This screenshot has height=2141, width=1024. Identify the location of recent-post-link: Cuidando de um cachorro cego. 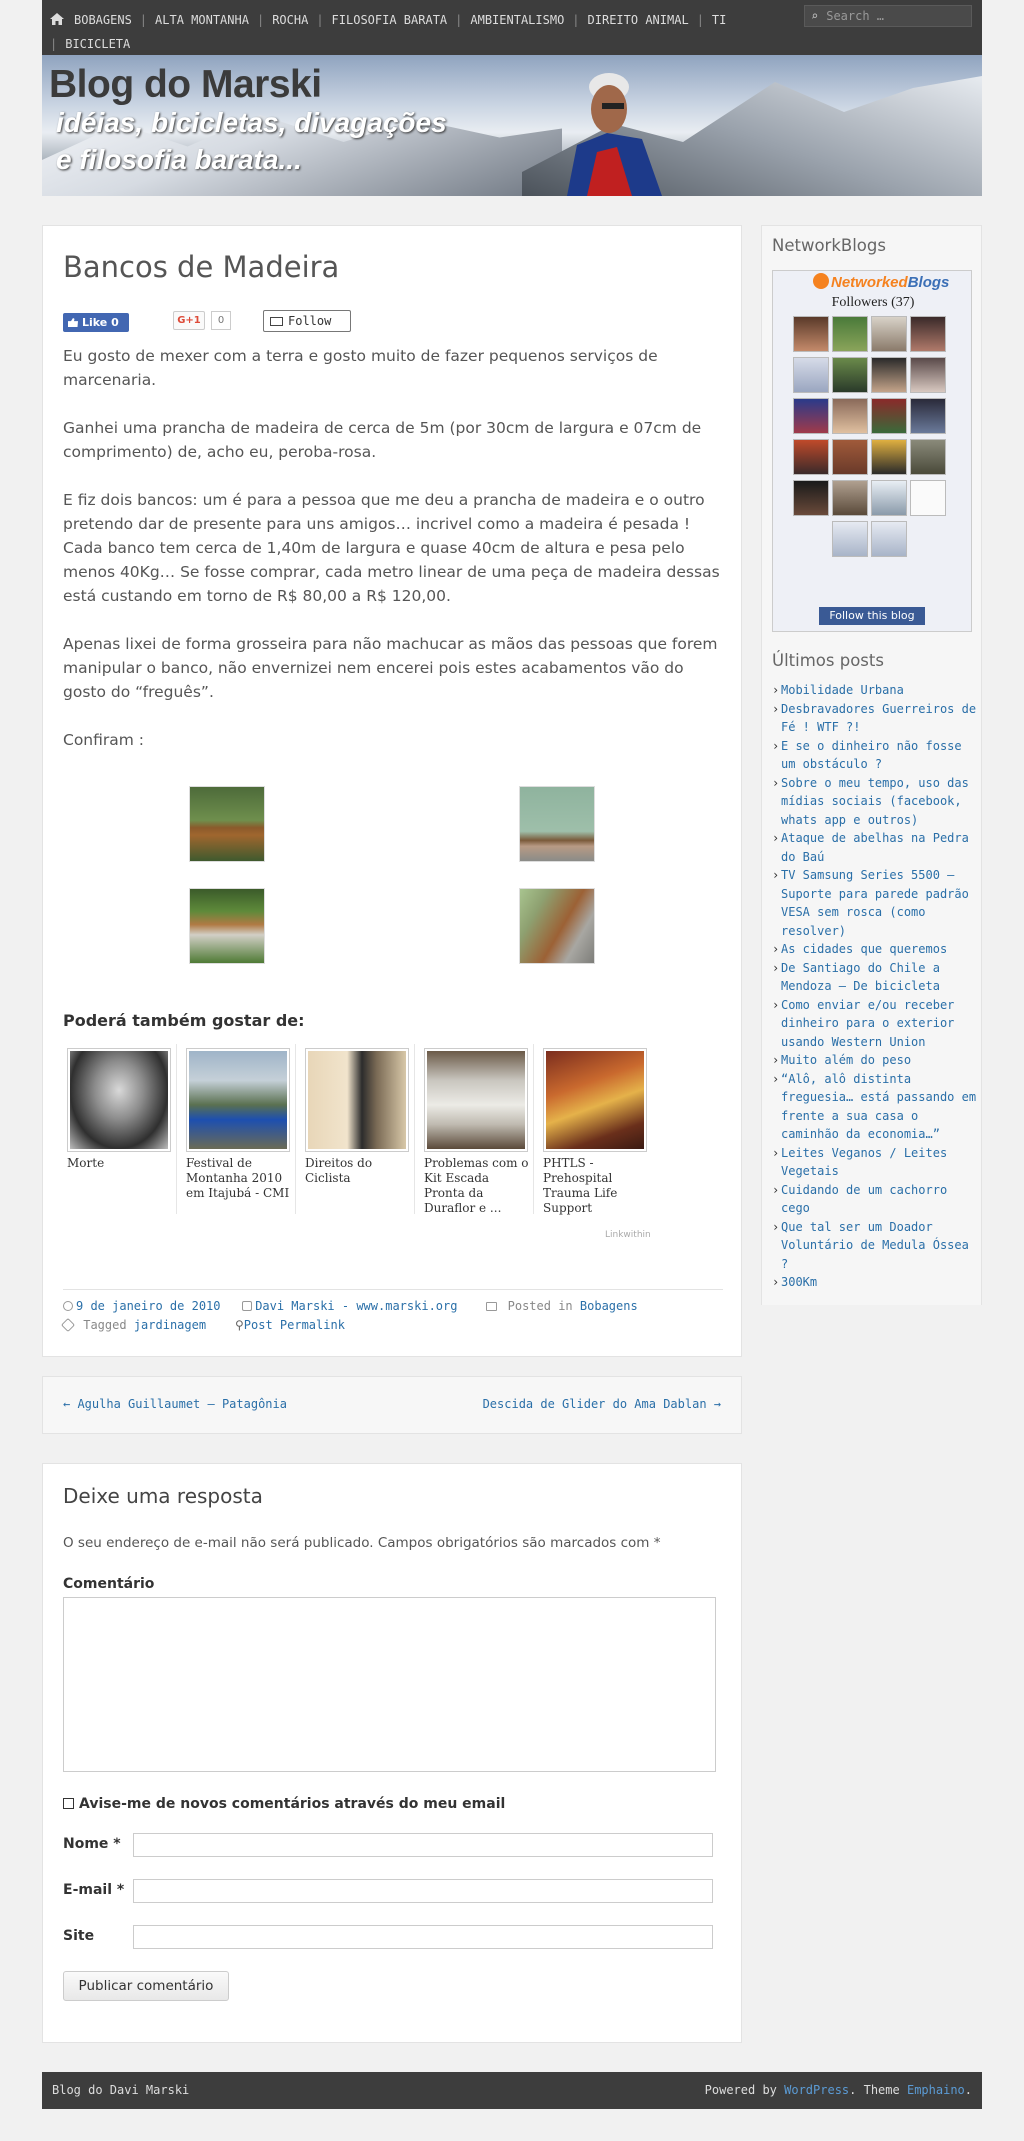
(864, 1199).